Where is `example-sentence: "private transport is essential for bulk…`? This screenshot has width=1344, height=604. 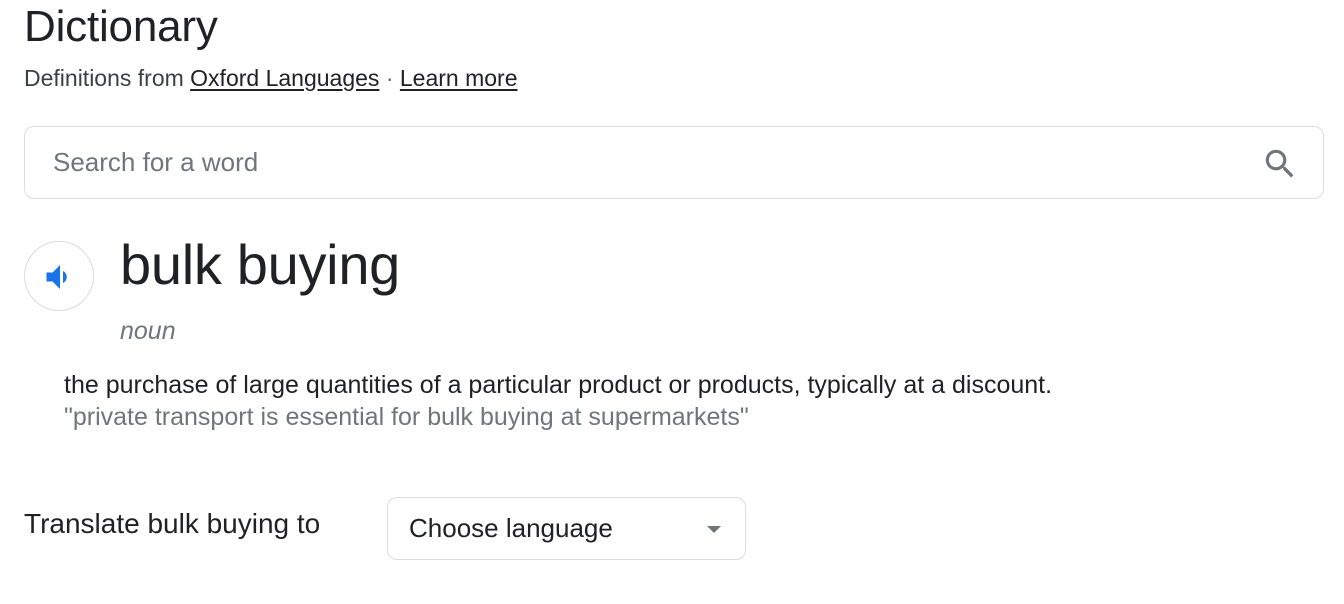
example-sentence: "private transport is essential for bulk… is located at coordinates (406, 417).